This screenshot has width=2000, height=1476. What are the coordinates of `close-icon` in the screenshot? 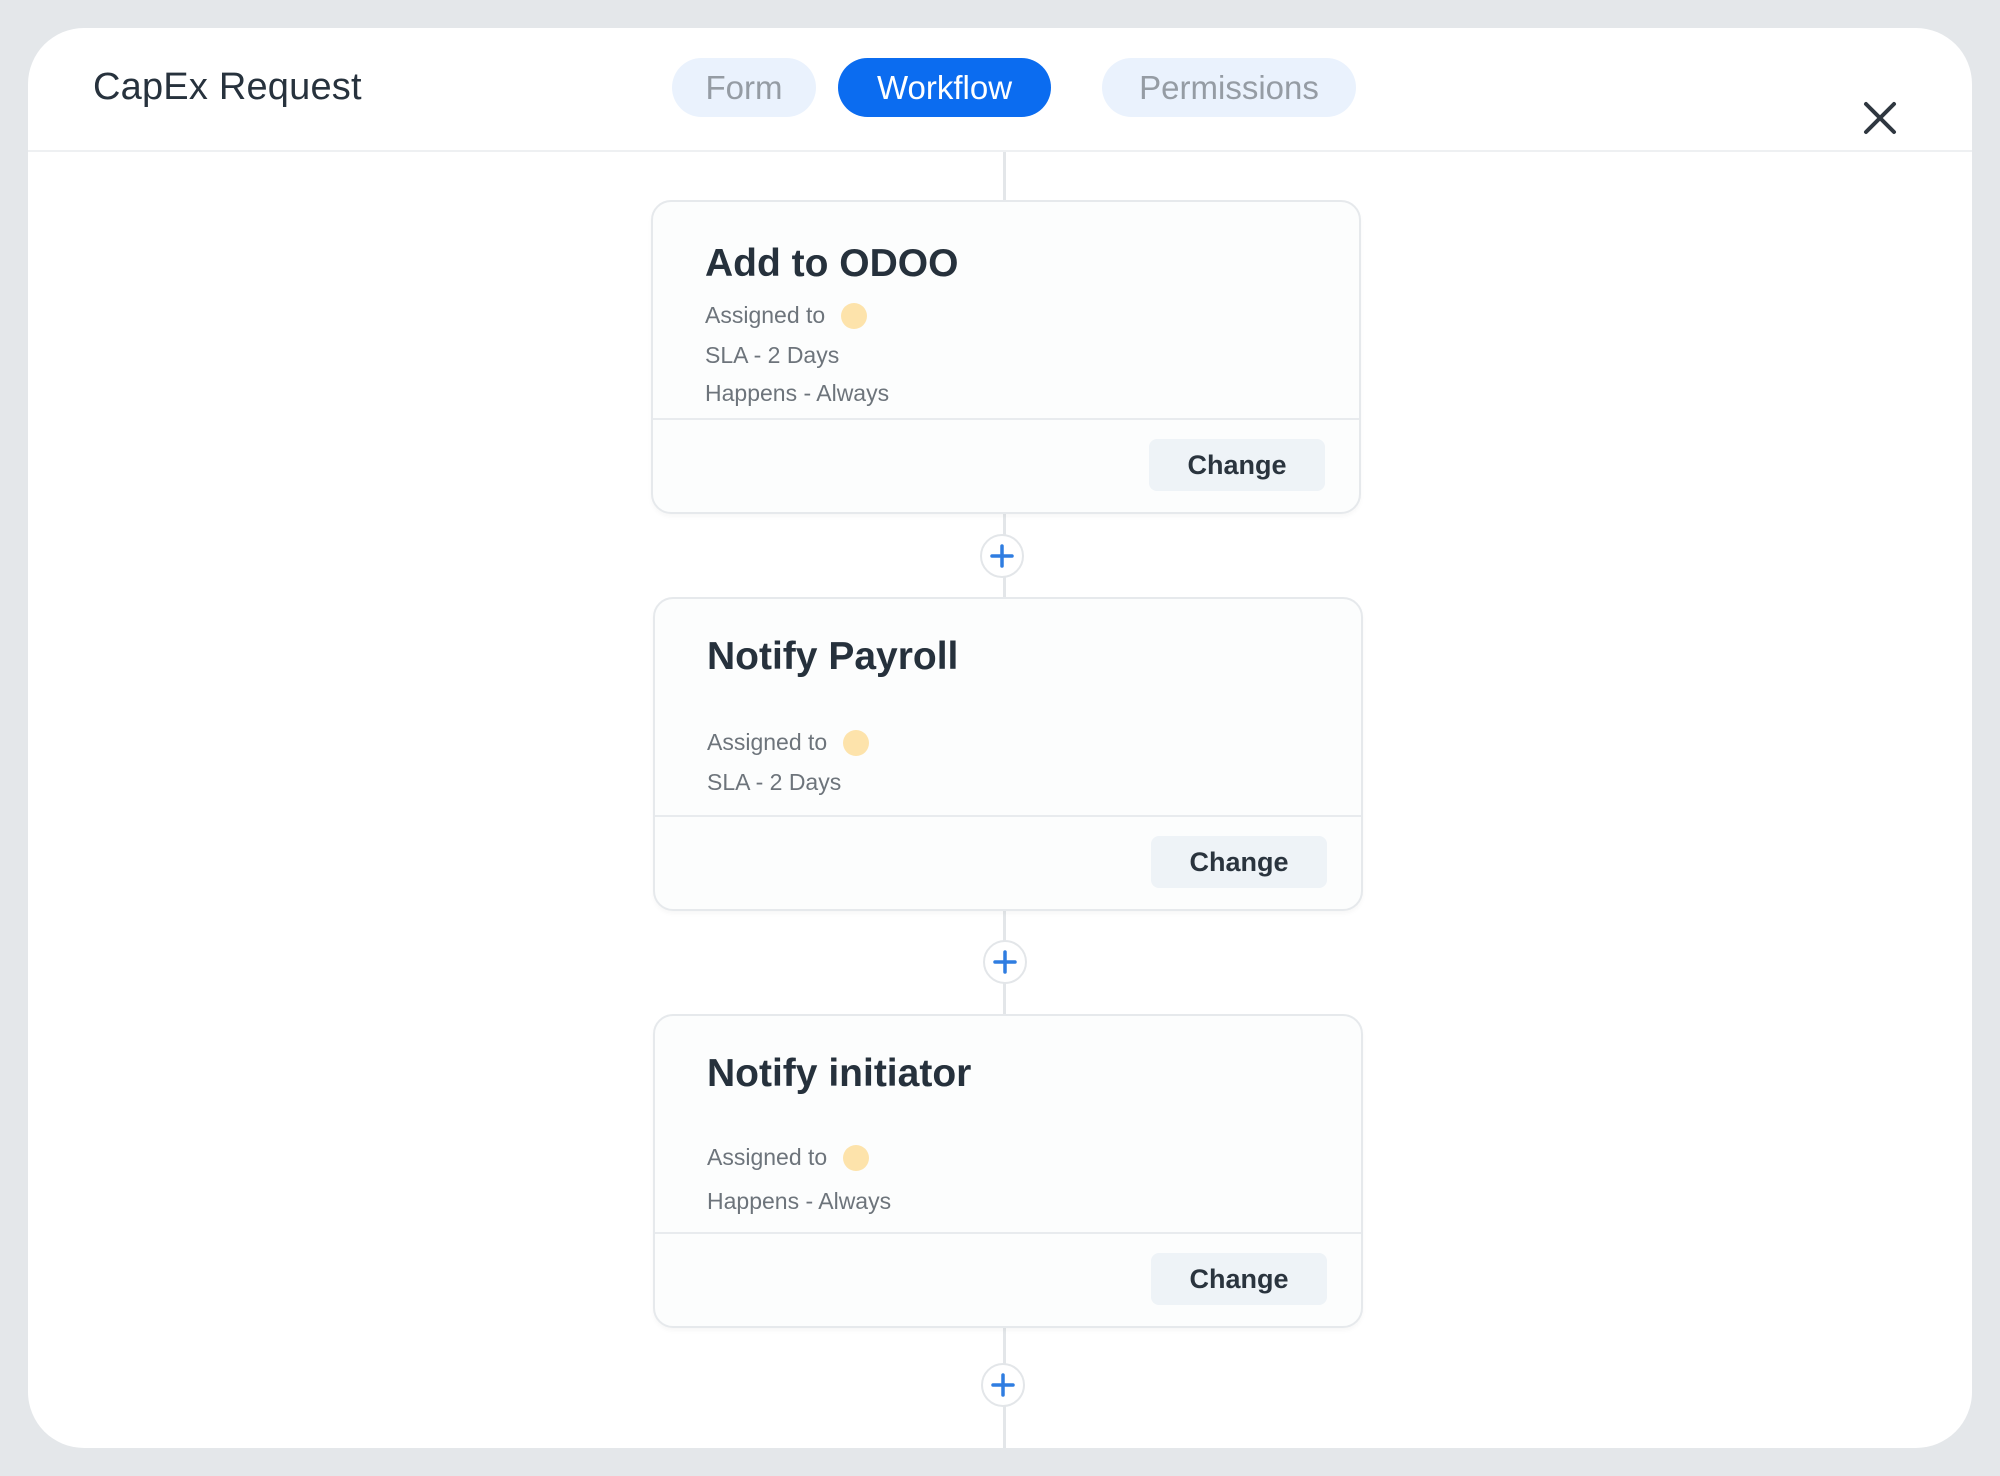 It's located at (1880, 118).